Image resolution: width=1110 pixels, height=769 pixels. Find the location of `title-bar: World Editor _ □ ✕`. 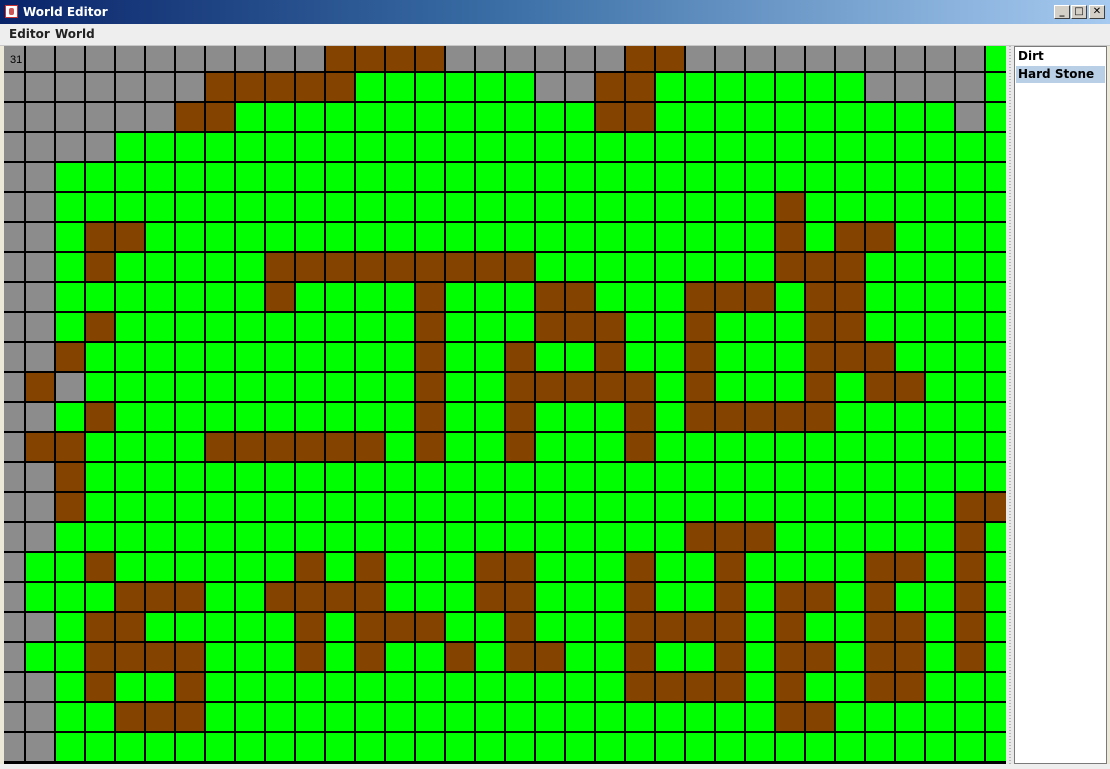

title-bar: World Editor _ □ ✕ is located at coordinates (555, 12).